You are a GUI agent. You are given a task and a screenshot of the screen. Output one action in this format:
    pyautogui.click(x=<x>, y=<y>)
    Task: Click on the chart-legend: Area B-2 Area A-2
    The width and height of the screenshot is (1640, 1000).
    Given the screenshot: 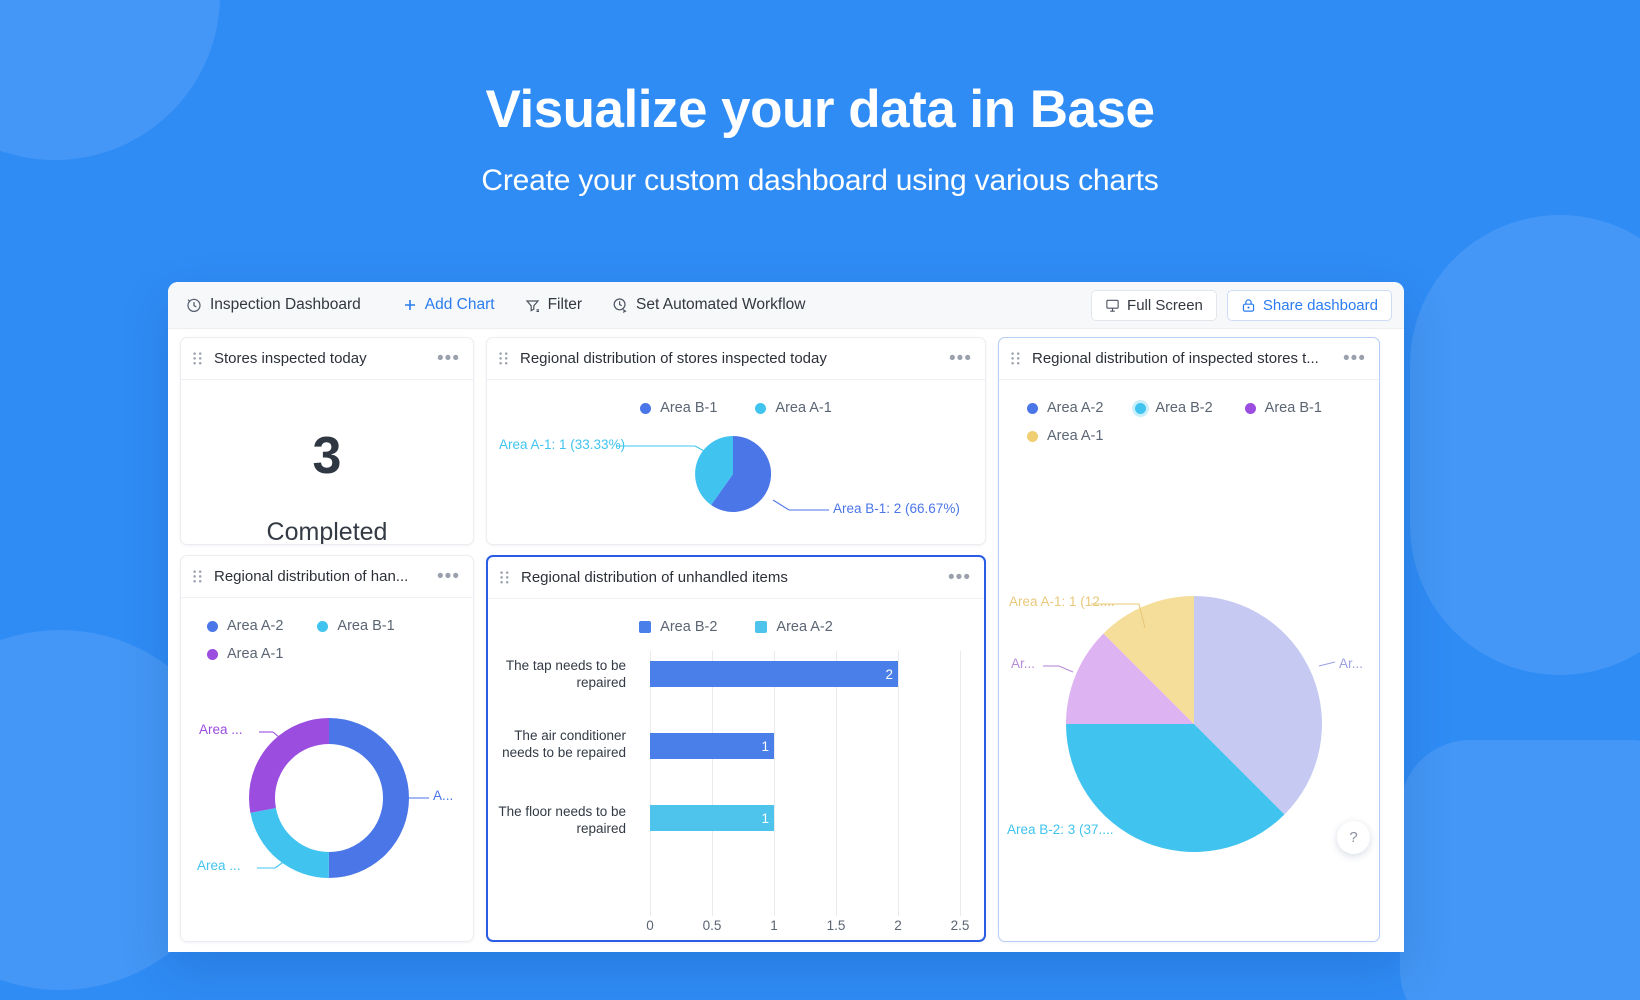 What is the action you would take?
    pyautogui.click(x=736, y=617)
    